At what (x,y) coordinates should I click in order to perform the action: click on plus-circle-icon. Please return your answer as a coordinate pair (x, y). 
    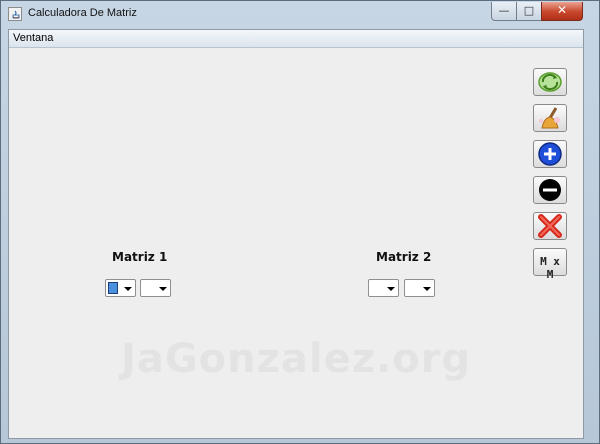
    Looking at the image, I should click on (550, 154).